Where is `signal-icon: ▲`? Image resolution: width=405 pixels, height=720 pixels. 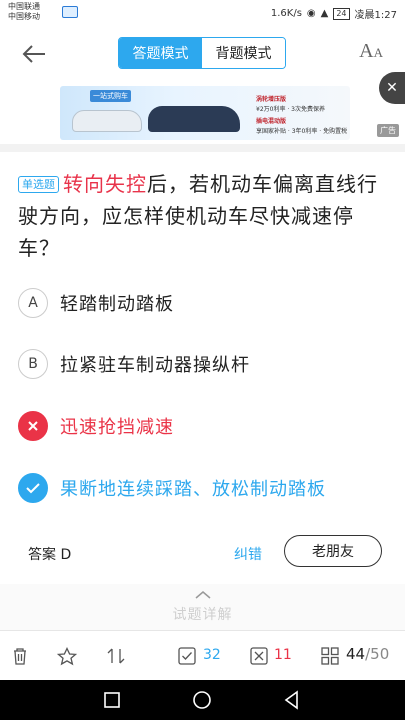
signal-icon: ▲ is located at coordinates (324, 13).